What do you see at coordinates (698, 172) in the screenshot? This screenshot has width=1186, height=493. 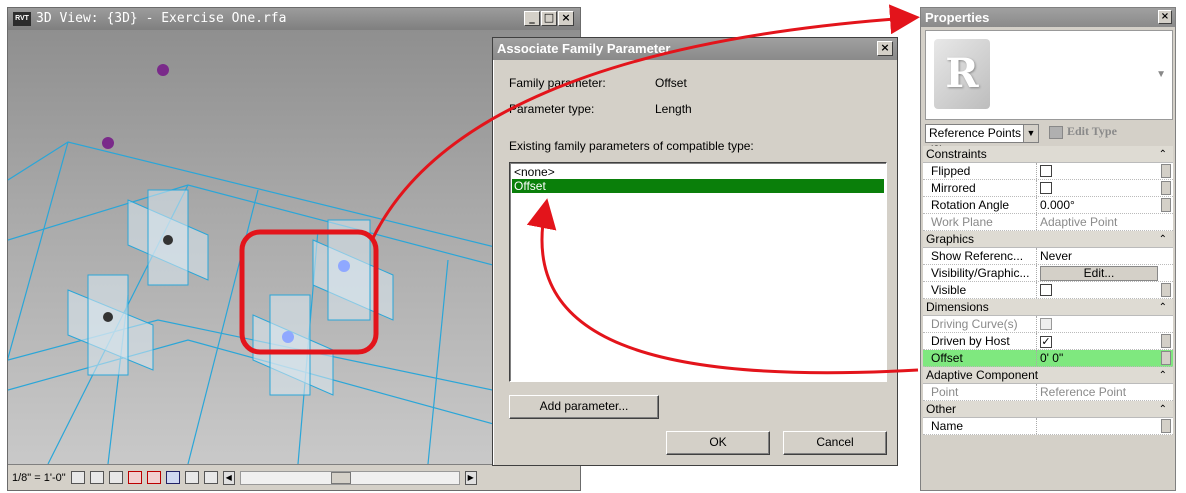 I see `list-item-none: <none>` at bounding box center [698, 172].